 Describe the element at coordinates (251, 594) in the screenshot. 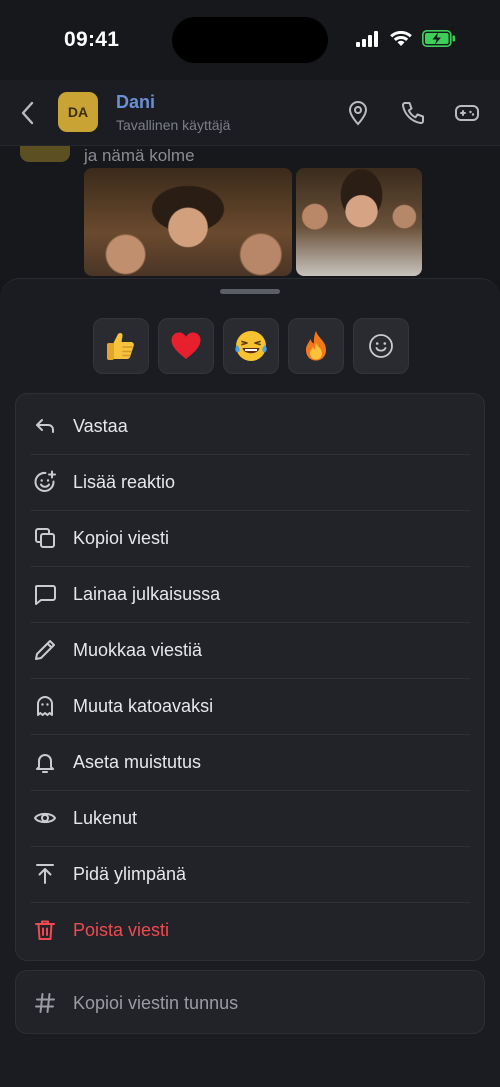

I see `menu-item-quote: Lainaa julkaisussa` at that location.